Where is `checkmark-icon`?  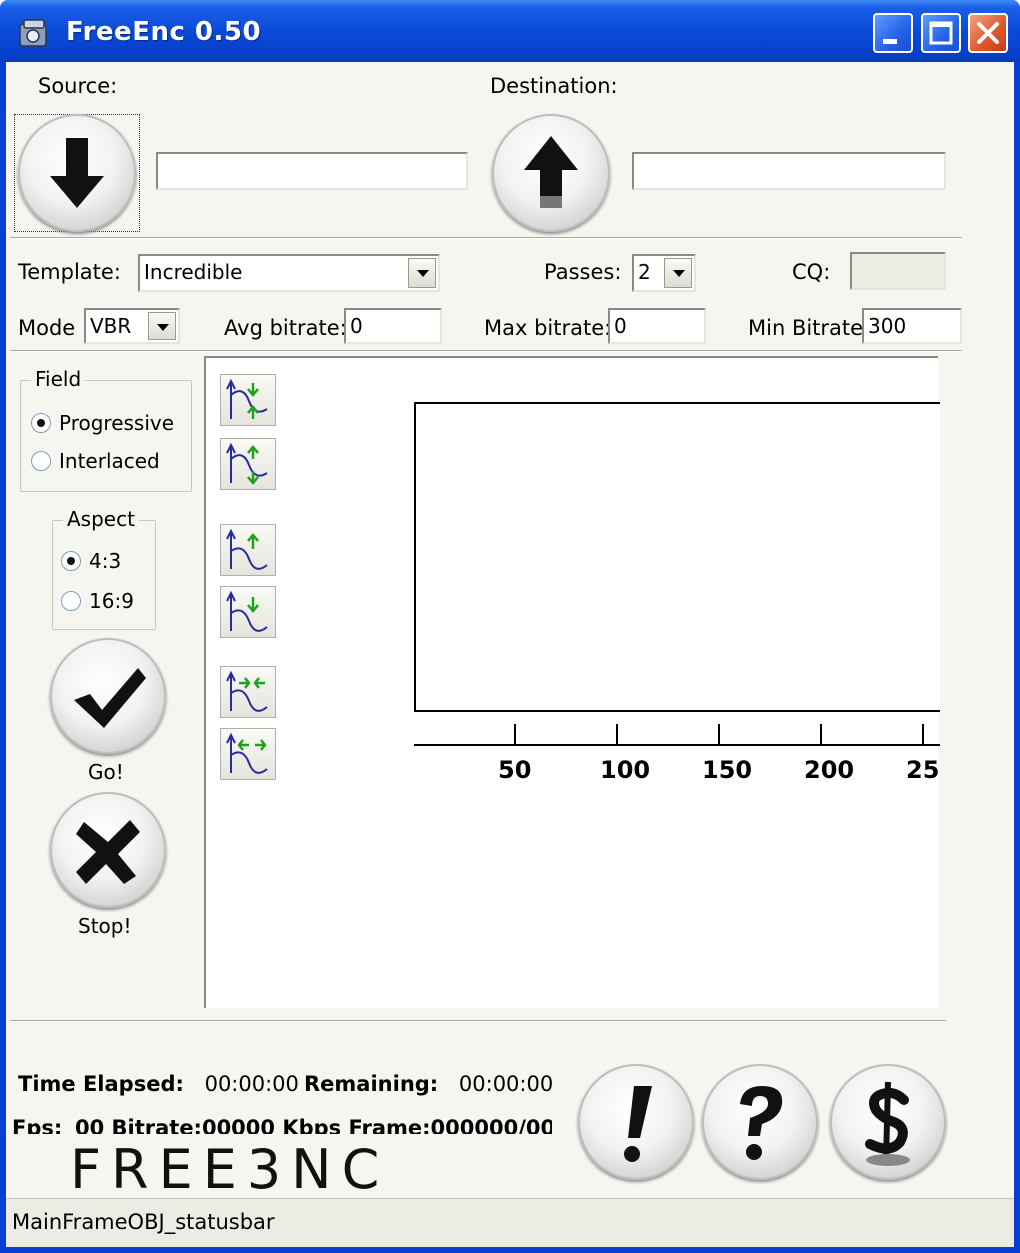 checkmark-icon is located at coordinates (110, 698).